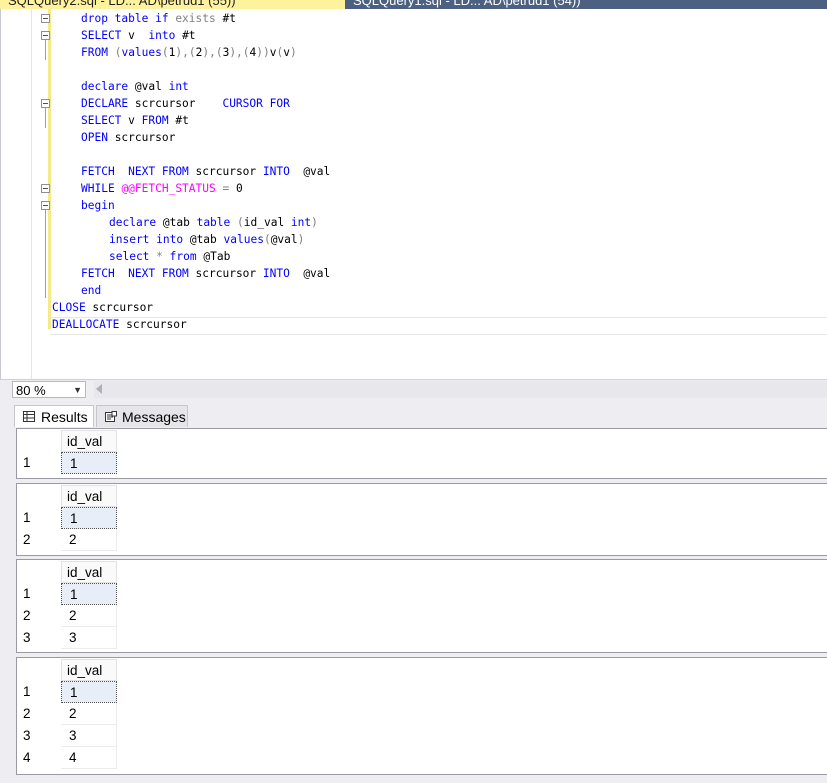  Describe the element at coordinates (138, 35) in the screenshot. I see `code-line: SELECT v into #t` at that location.